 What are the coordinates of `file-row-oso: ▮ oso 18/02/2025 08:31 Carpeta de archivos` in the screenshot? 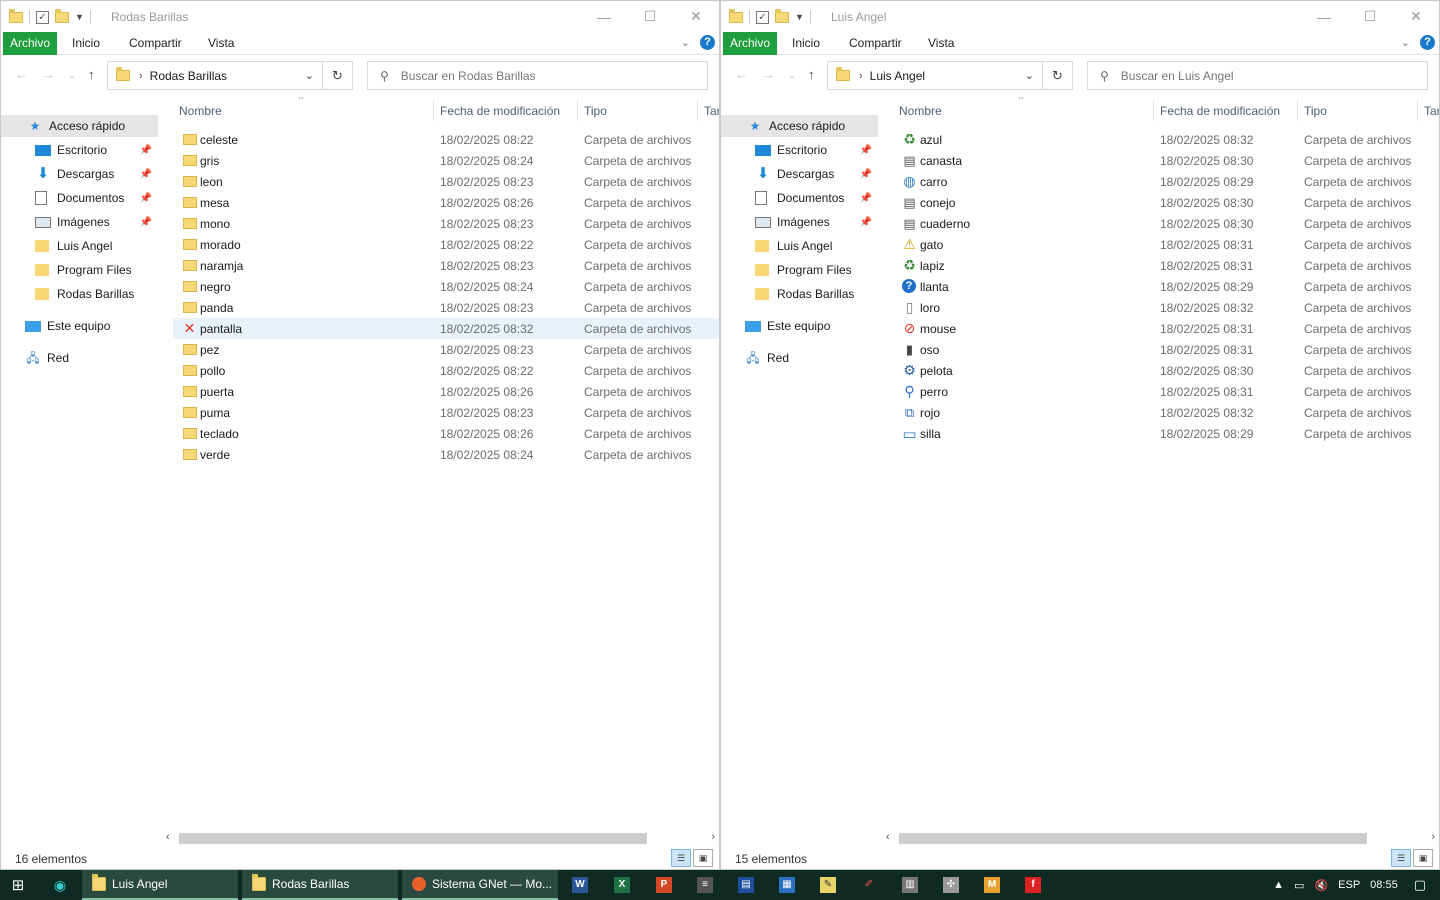 It's located at (1166, 349).